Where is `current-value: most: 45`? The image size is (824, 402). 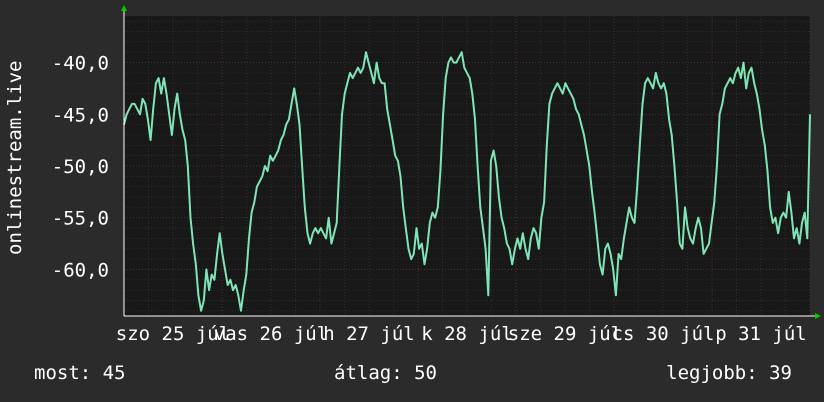
current-value: most: 45 is located at coordinates (80, 373).